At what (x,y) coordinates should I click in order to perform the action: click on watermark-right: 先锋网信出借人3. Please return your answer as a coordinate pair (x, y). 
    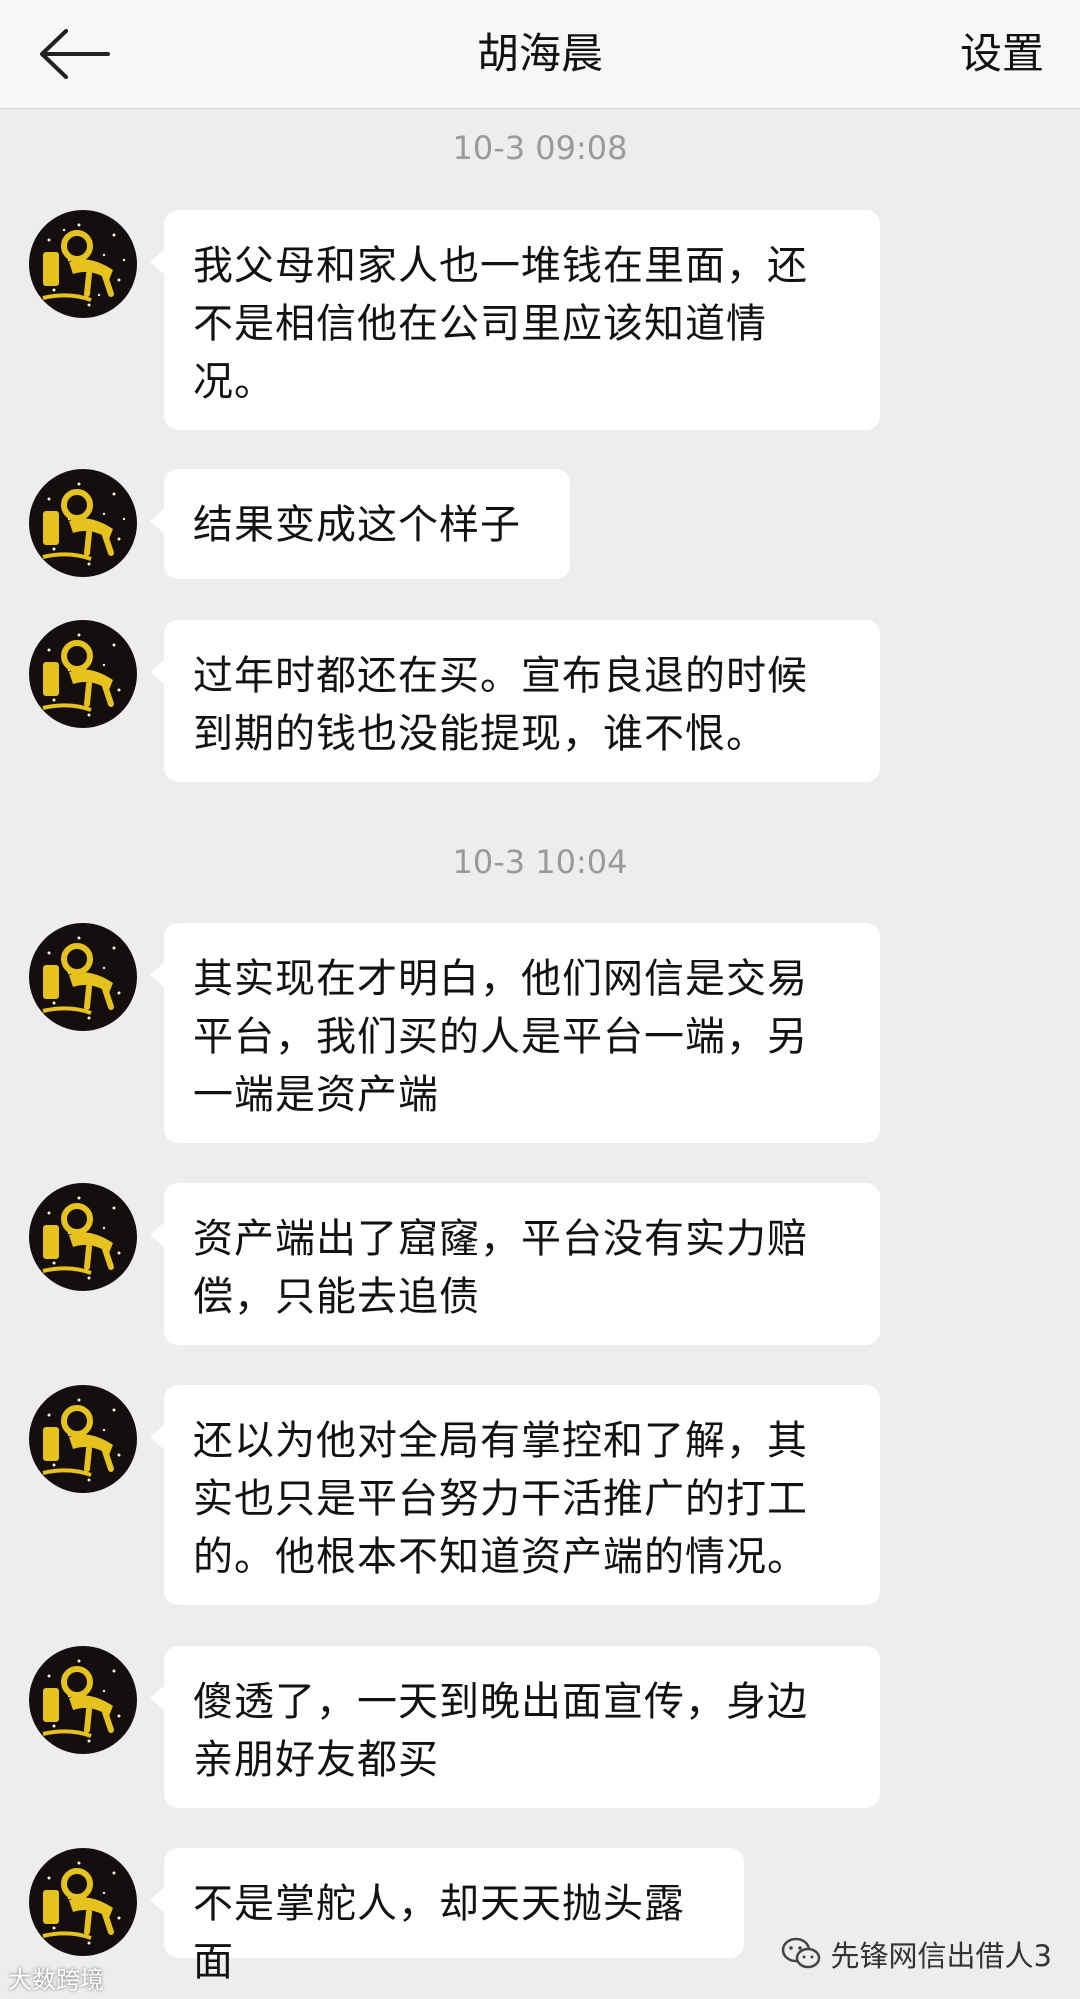
    Looking at the image, I should click on (916, 1954).